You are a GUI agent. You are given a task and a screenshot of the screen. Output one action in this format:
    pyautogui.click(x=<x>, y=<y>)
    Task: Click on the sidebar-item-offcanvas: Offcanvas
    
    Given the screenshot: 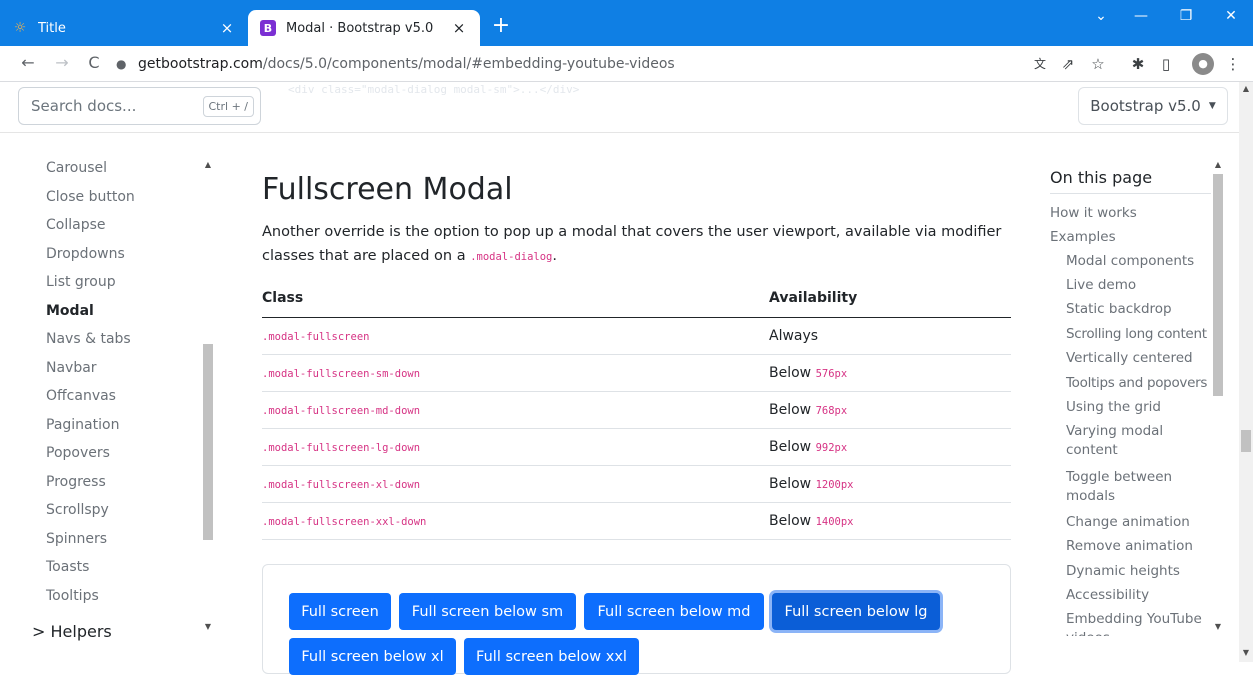 What is the action you would take?
    pyautogui.click(x=81, y=396)
    